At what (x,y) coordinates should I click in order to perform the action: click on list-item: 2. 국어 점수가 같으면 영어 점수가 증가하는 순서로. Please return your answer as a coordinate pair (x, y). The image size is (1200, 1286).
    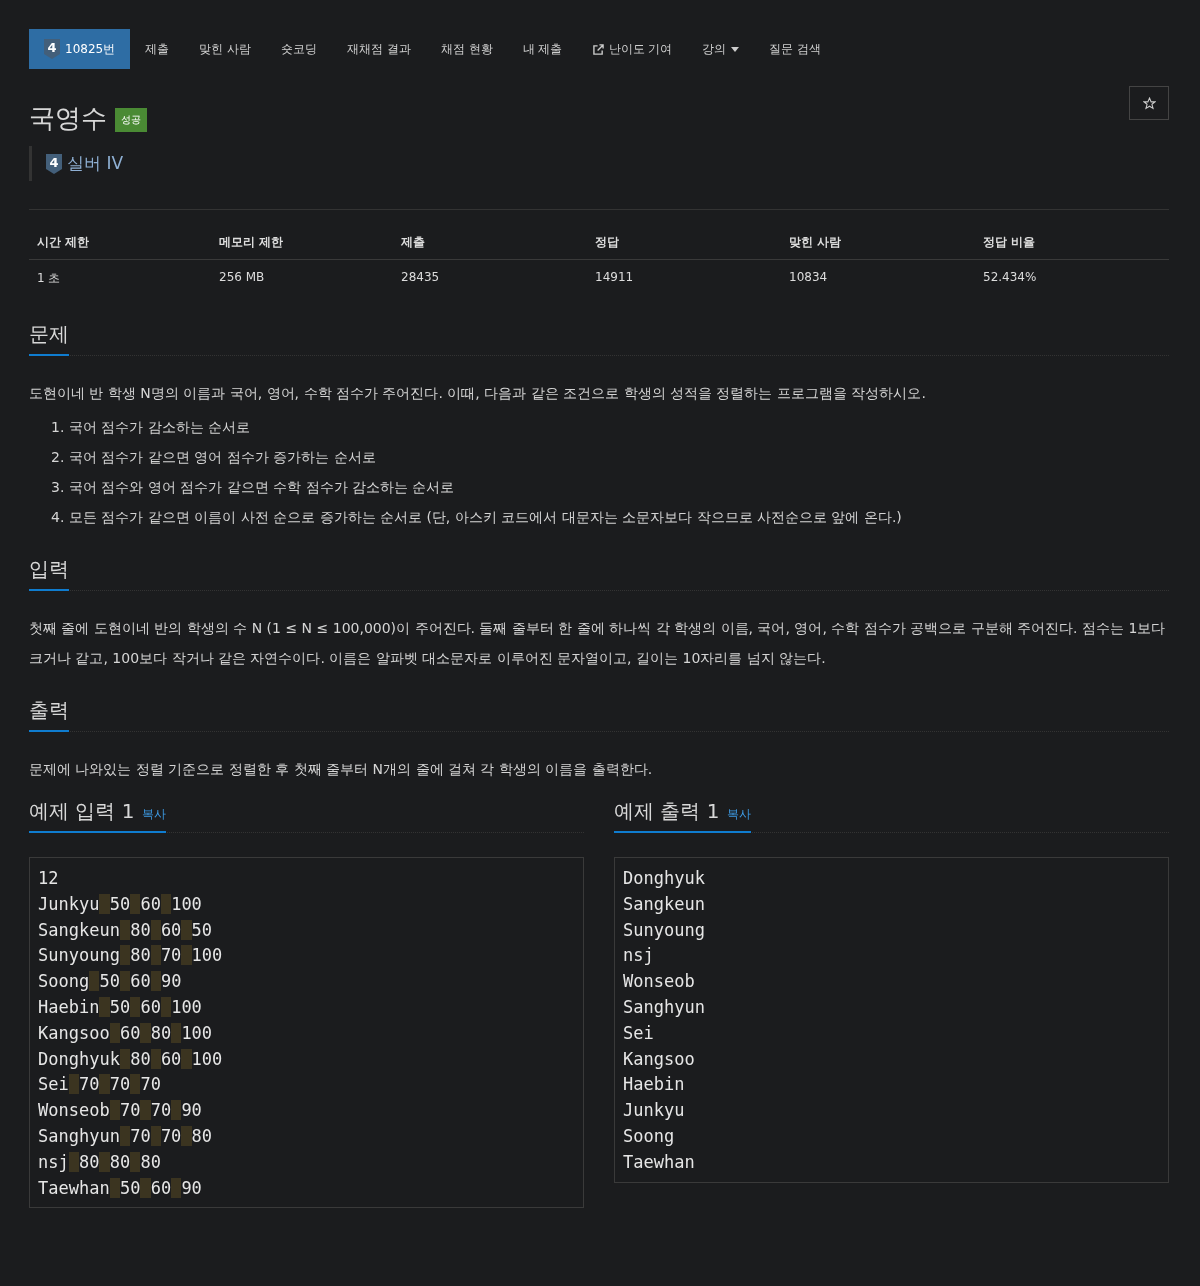
    Looking at the image, I should click on (214, 457).